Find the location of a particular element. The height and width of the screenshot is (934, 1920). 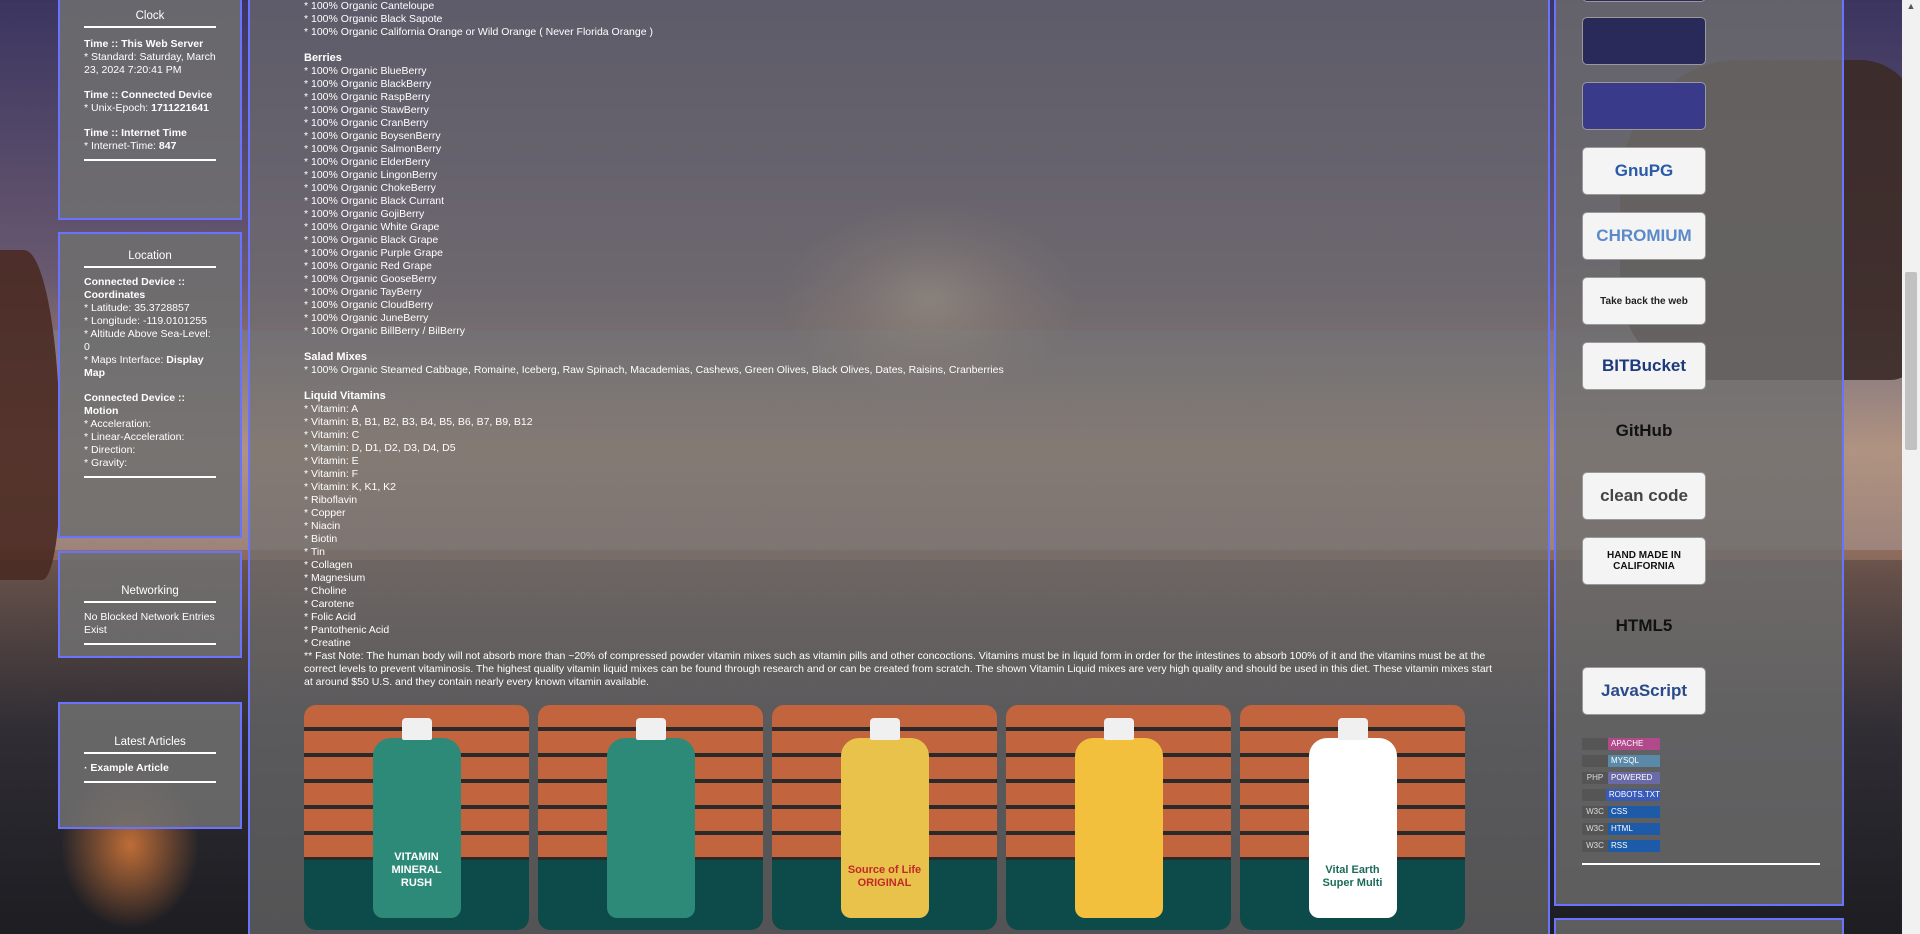

list-item: * 100% Organic ElderBerry is located at coordinates (367, 162).